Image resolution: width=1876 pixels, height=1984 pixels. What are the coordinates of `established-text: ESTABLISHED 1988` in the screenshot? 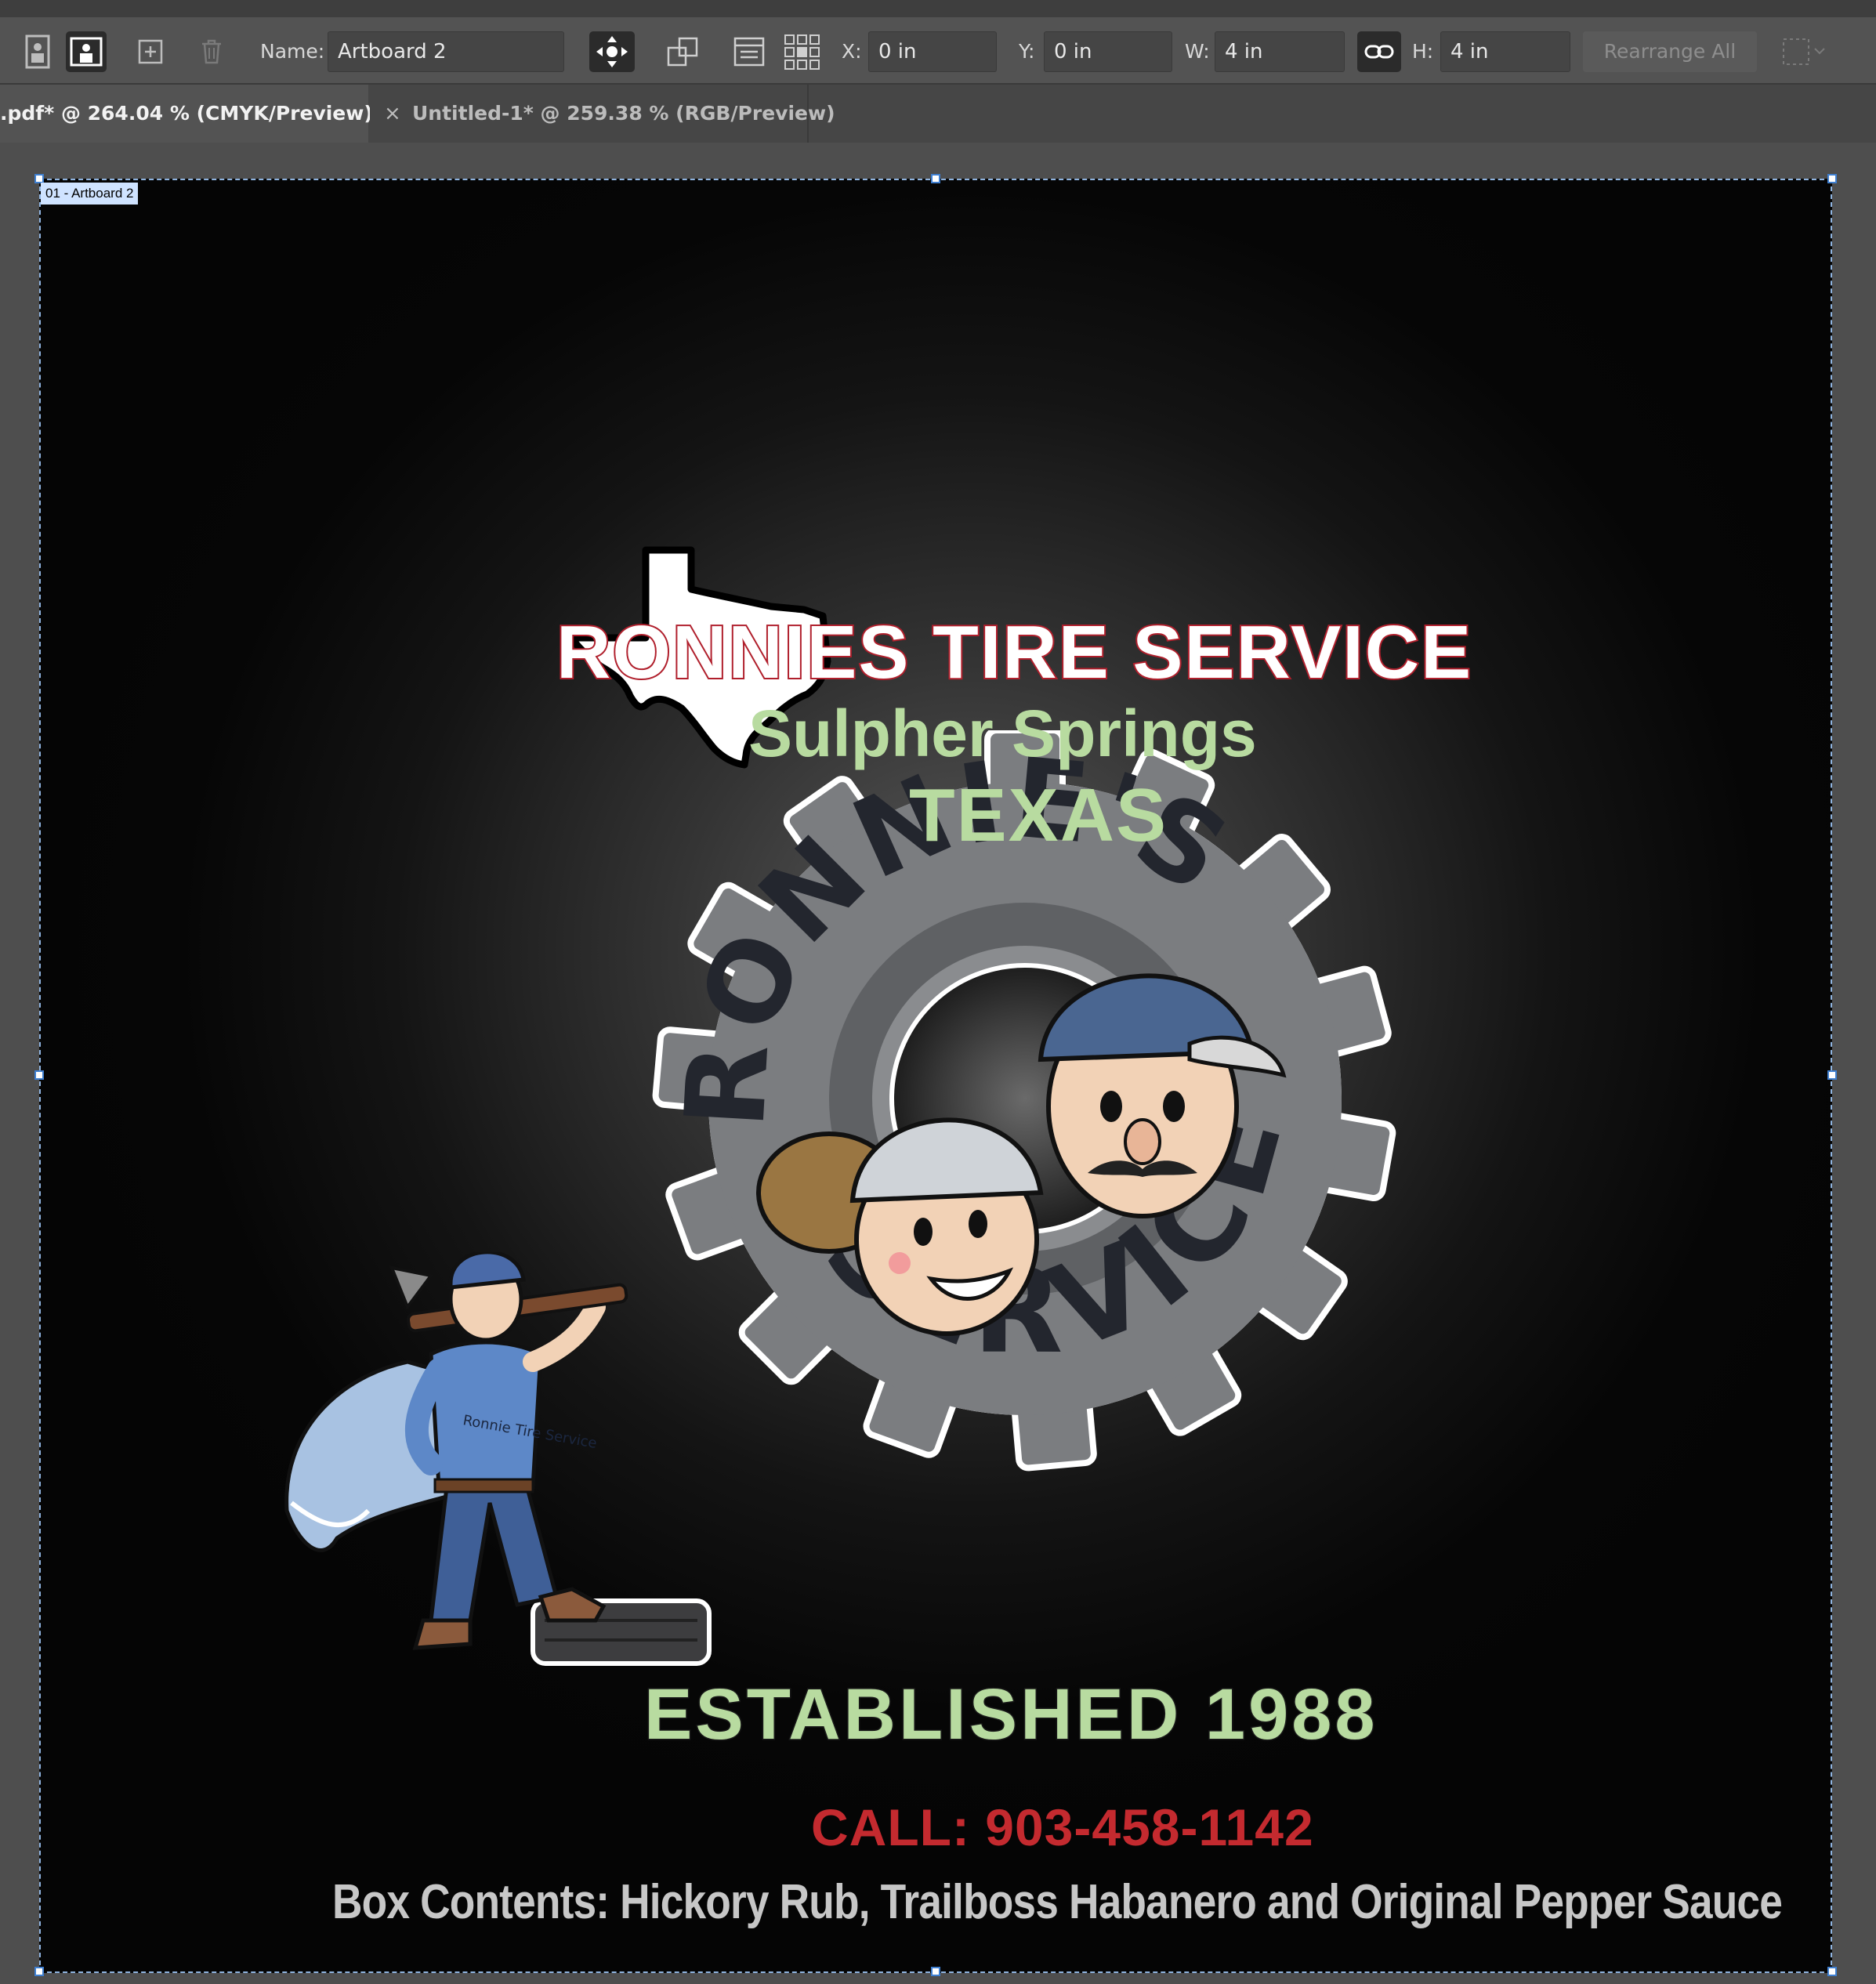 It's located at (1010, 1715).